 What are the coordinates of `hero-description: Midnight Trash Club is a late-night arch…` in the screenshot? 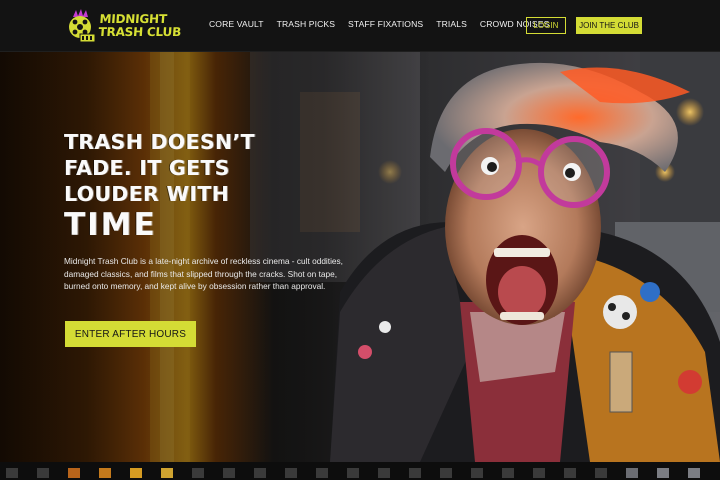 It's located at (203, 274).